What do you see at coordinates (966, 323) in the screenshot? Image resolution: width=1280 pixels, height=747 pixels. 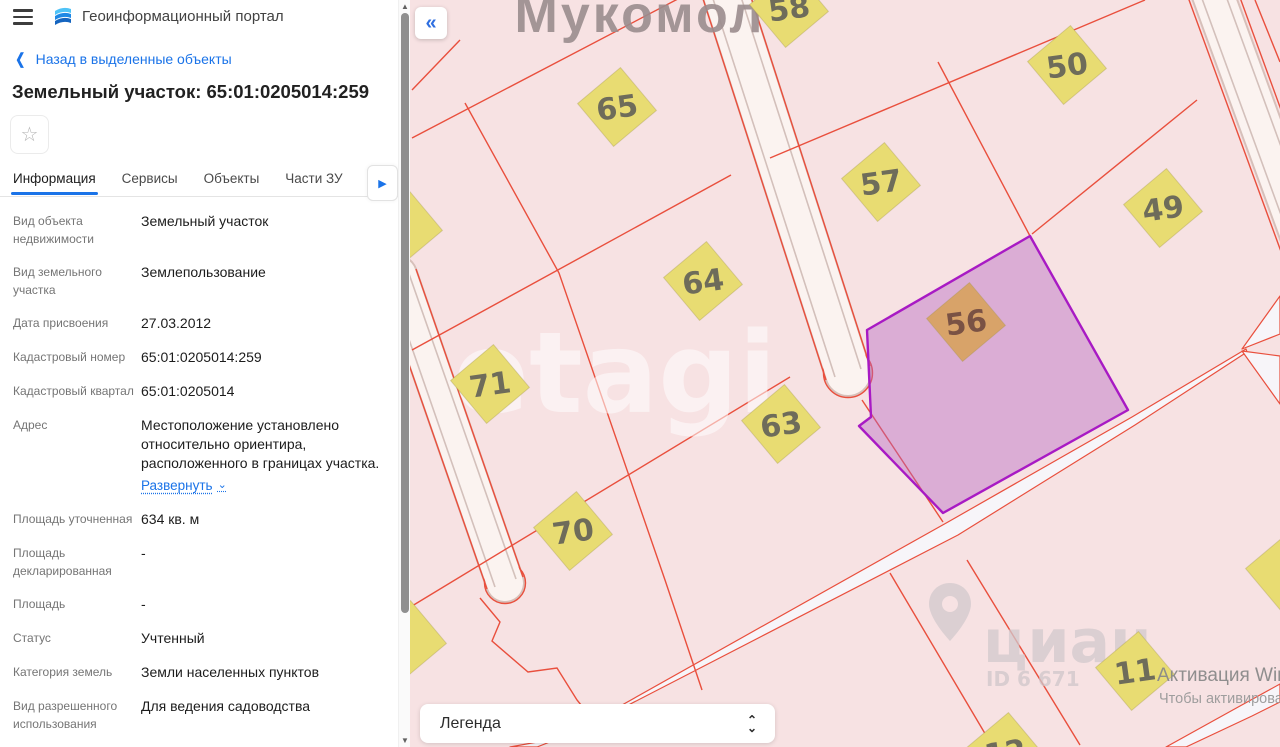 I see `parcel-number: 56` at bounding box center [966, 323].